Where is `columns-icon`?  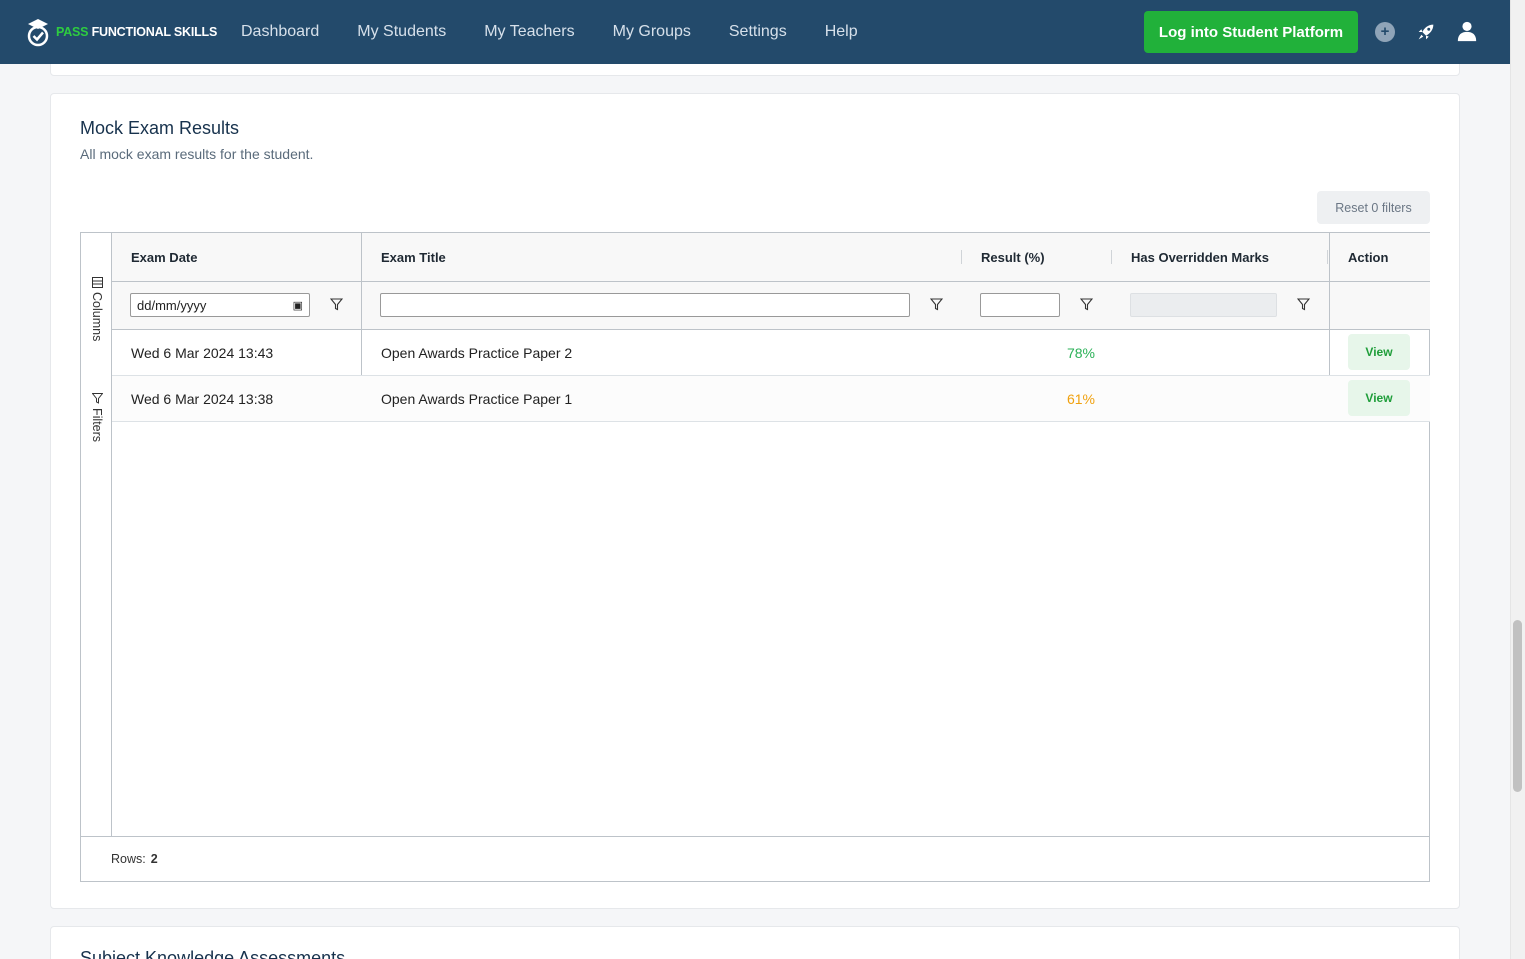 columns-icon is located at coordinates (97, 282).